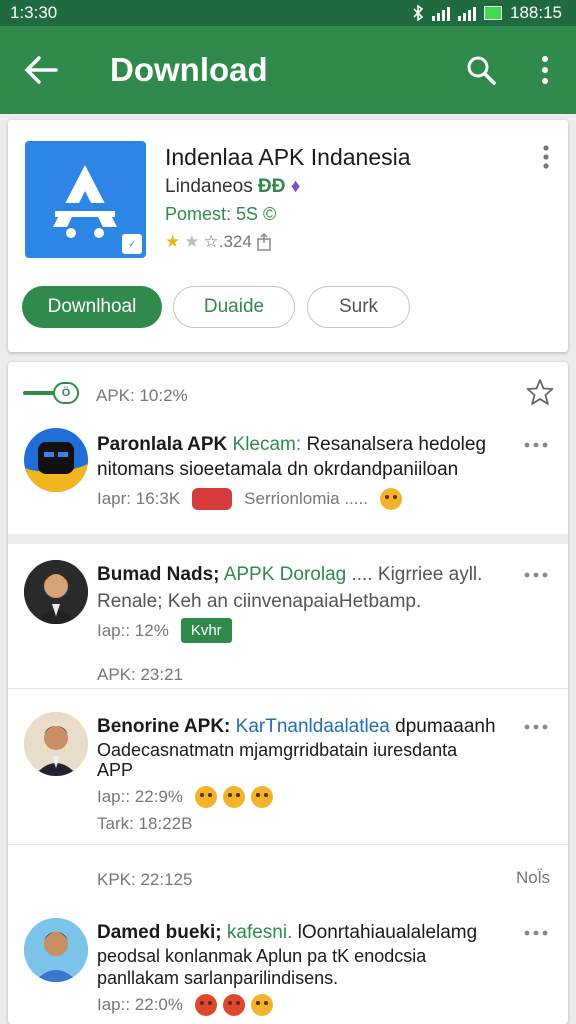 The image size is (576, 1024). What do you see at coordinates (418, 13) in the screenshot?
I see `bluetooth-icon` at bounding box center [418, 13].